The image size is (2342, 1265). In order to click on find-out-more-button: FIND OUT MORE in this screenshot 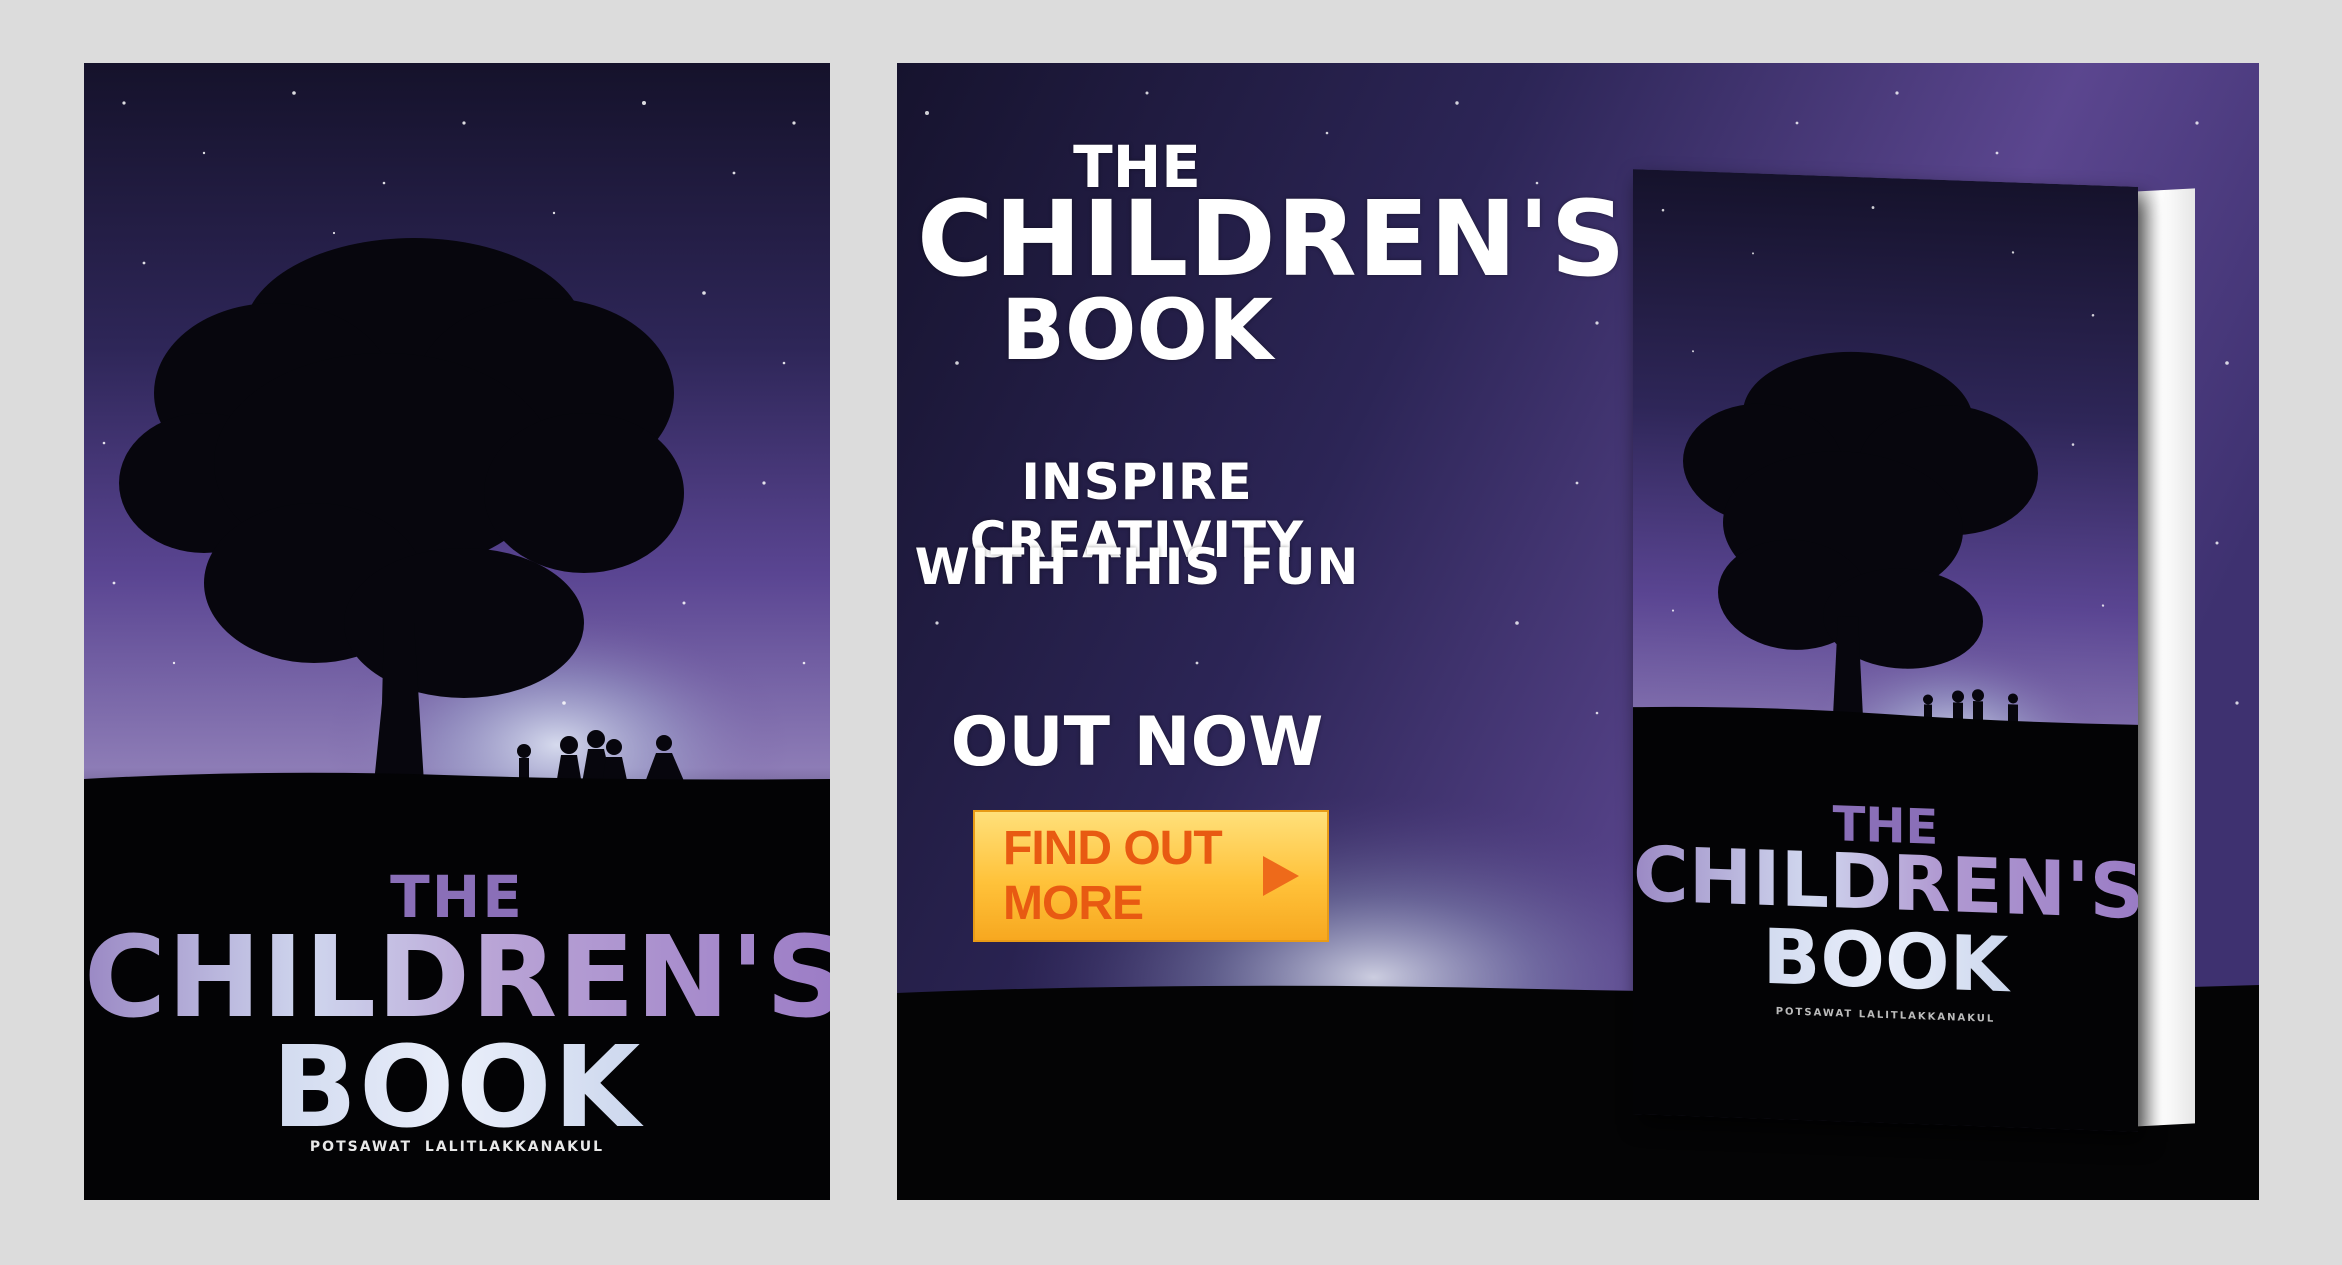, I will do `click(1151, 876)`.